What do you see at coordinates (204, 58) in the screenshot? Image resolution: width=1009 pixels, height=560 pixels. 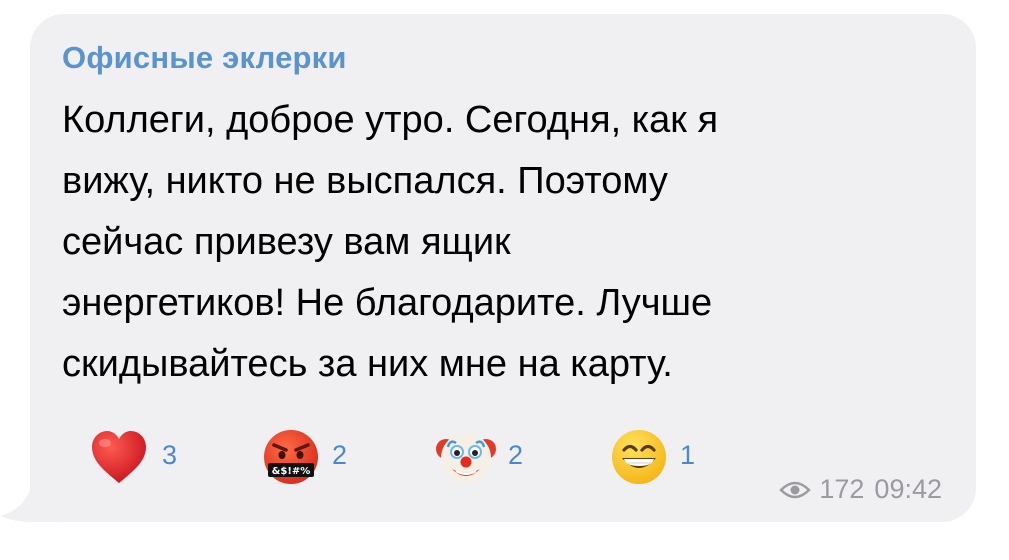 I see `sender-name: Офисные эклерки` at bounding box center [204, 58].